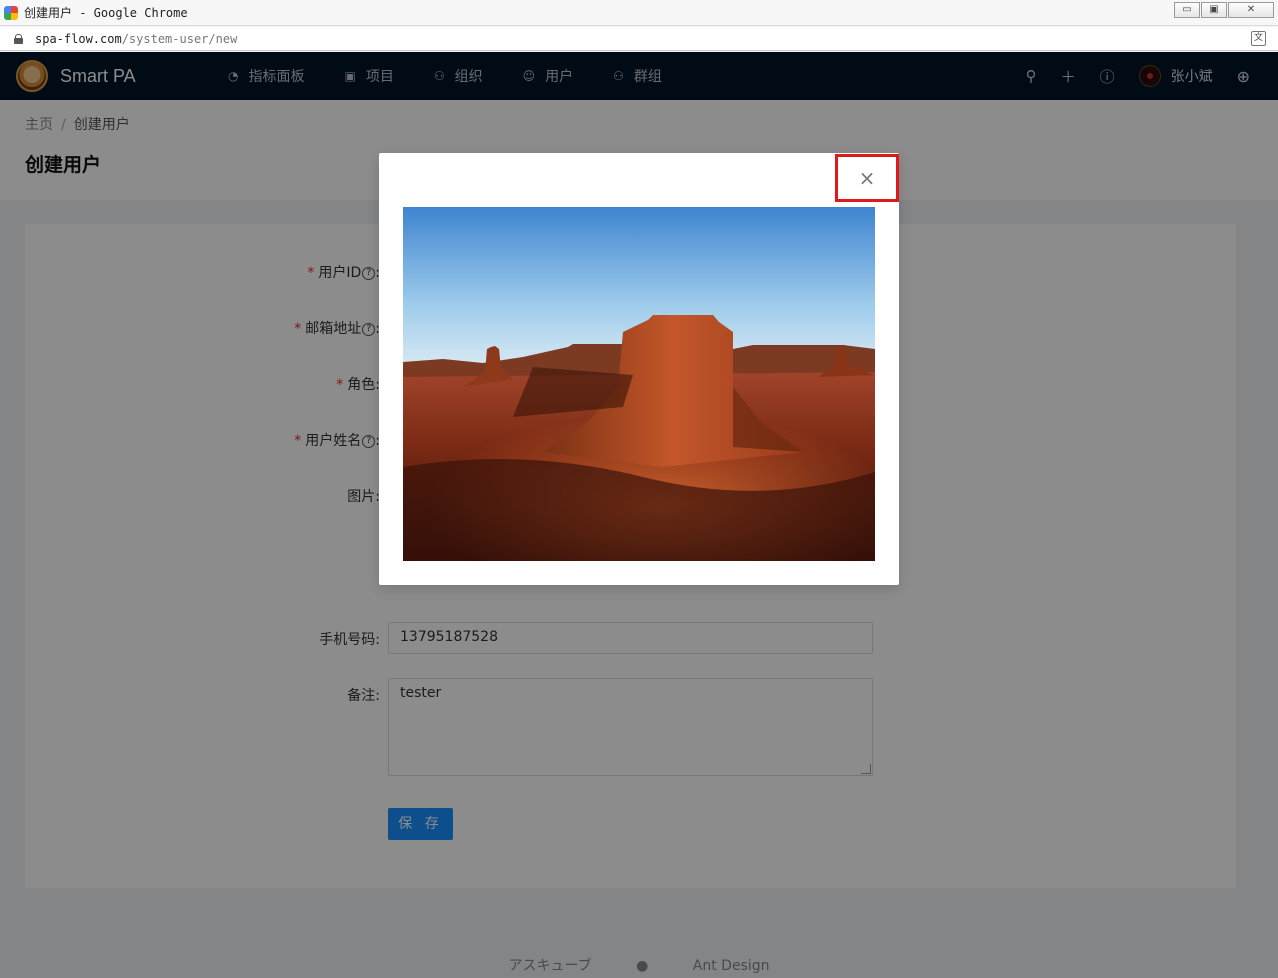  I want to click on close-icon: ×, so click(867, 178).